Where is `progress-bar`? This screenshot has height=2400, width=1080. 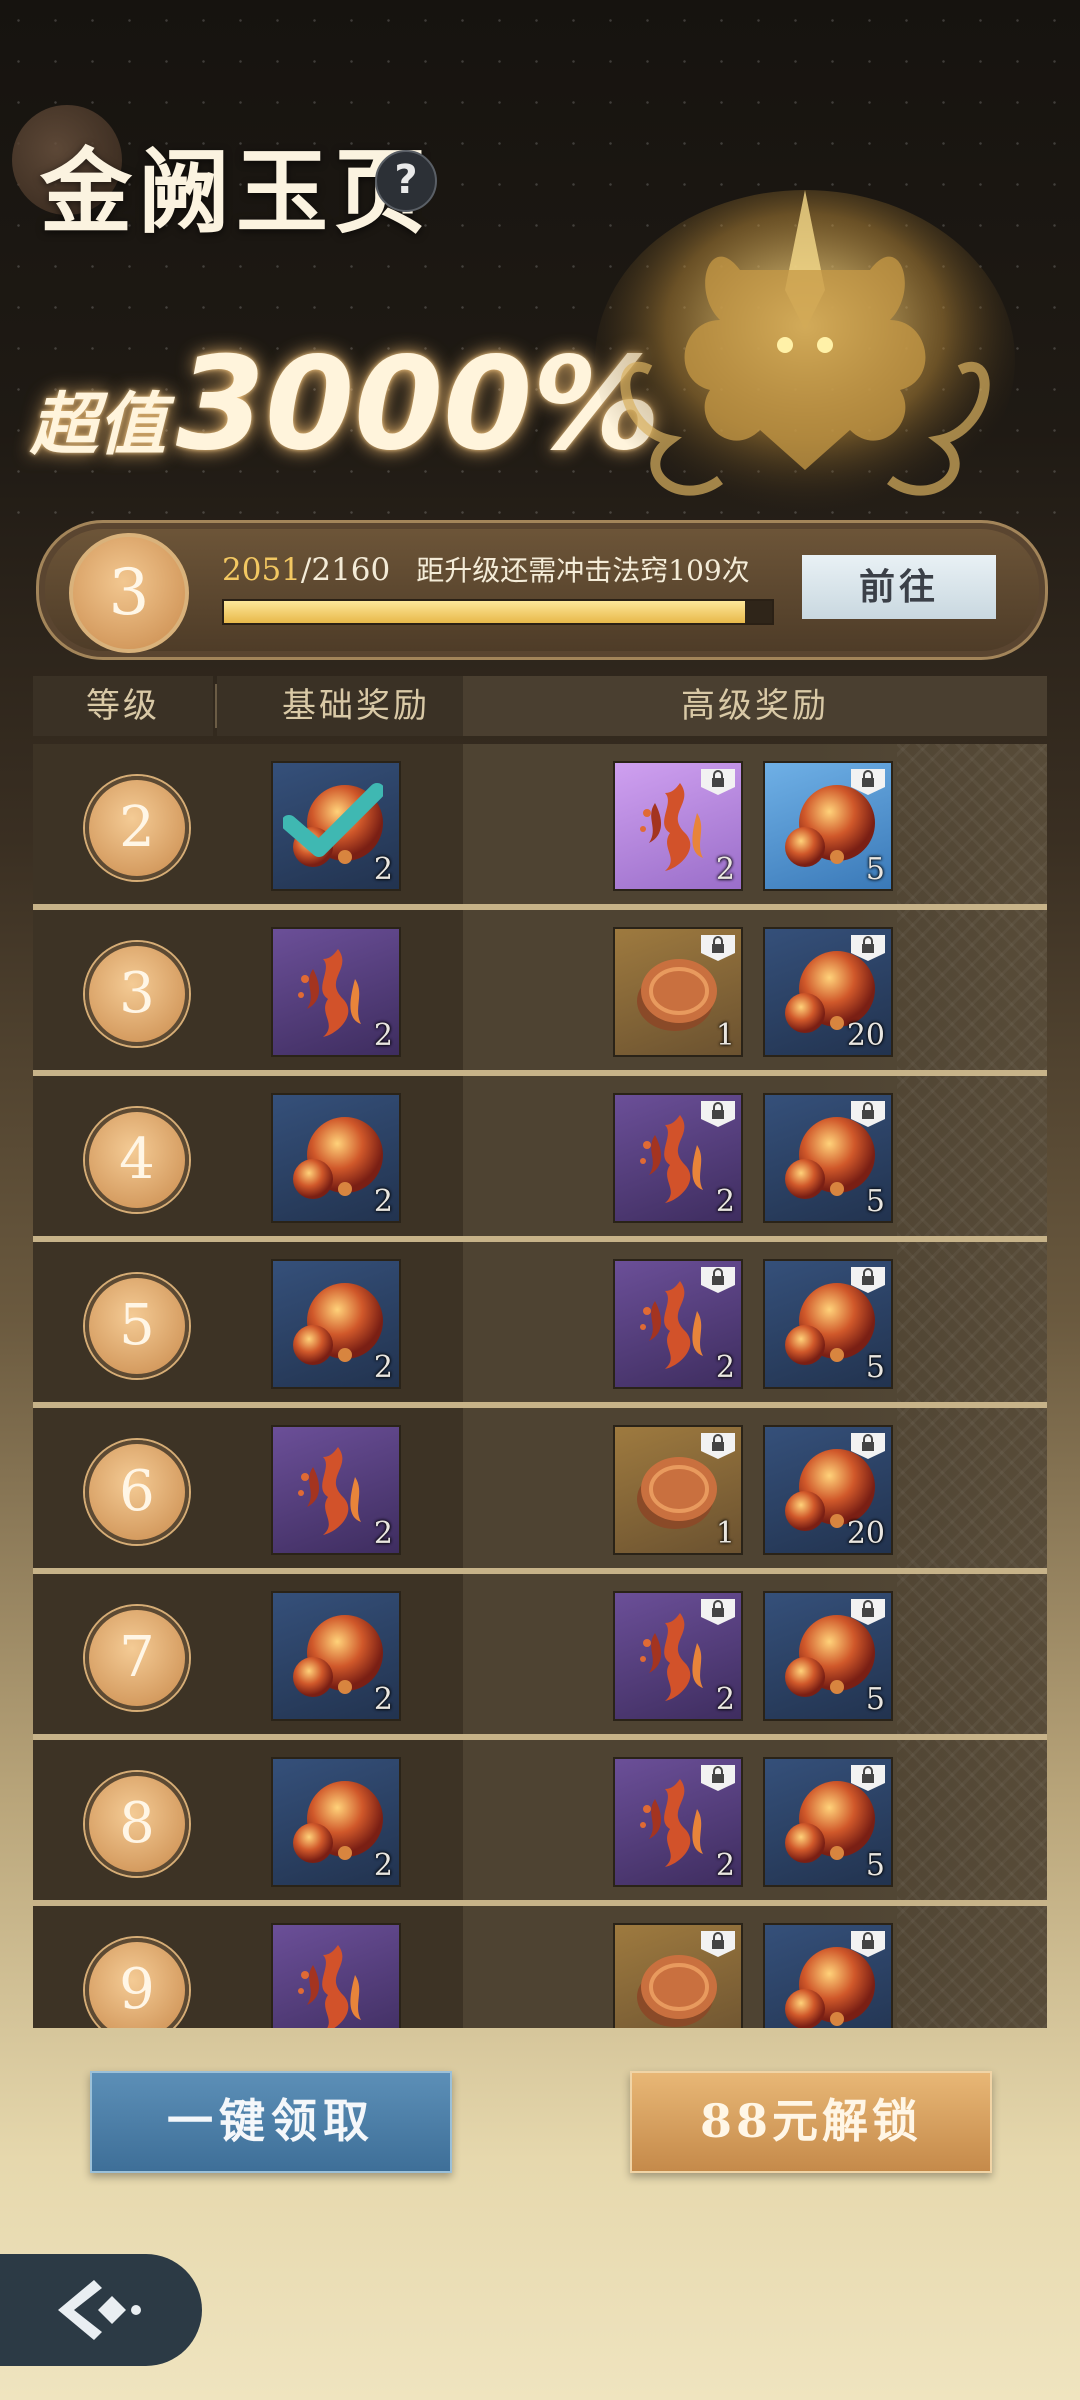 progress-bar is located at coordinates (498, 612).